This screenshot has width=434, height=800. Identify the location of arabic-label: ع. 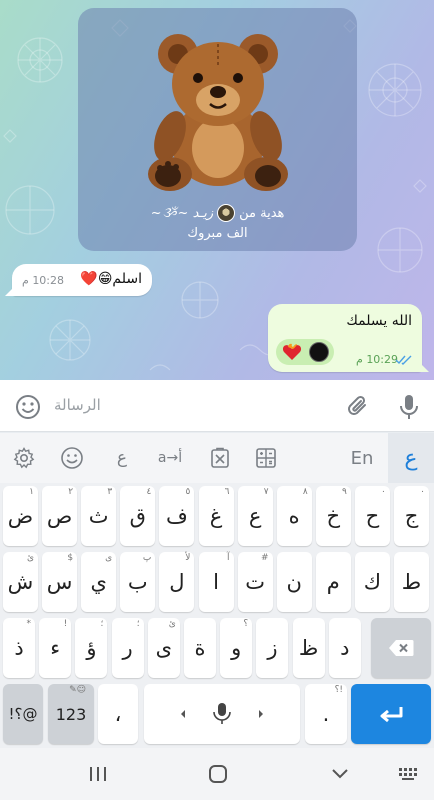
(411, 458).